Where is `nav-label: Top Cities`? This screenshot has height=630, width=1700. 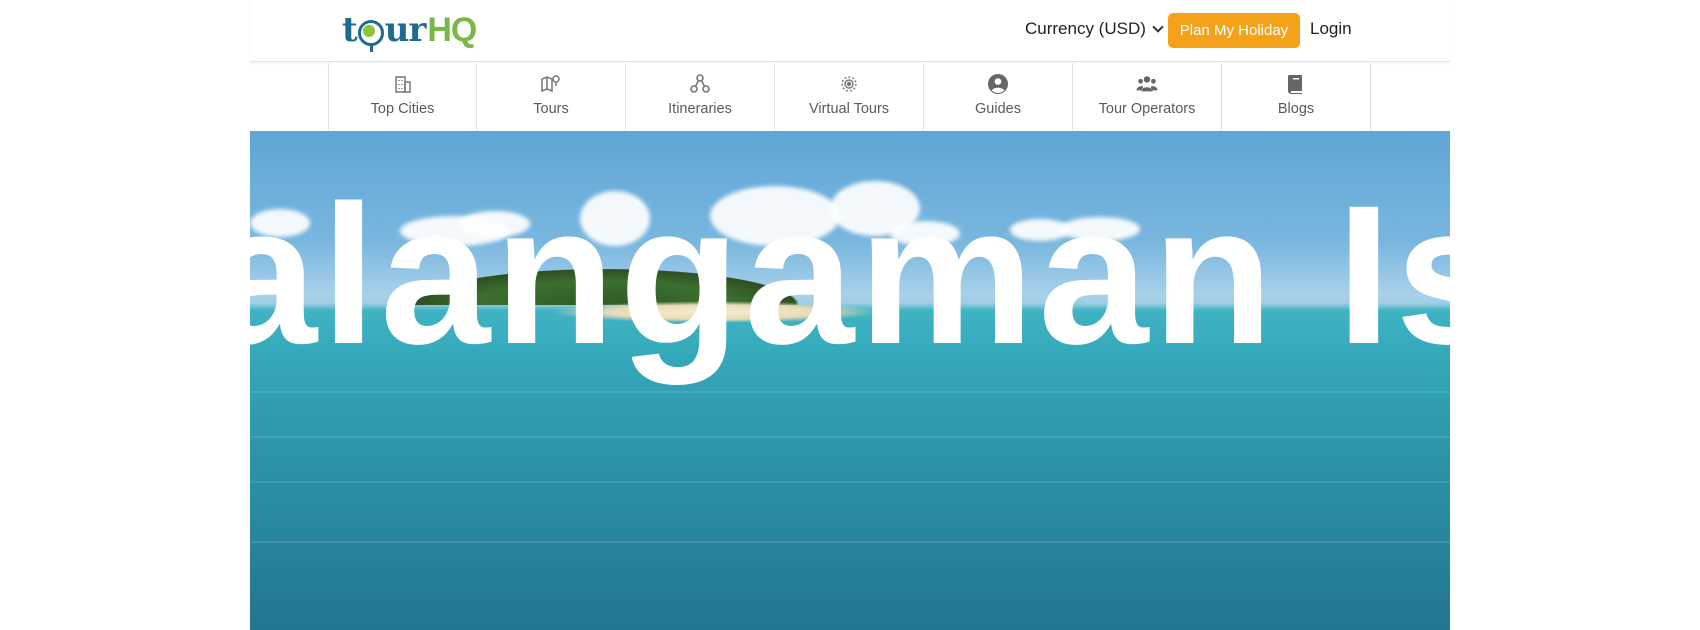 nav-label: Top Cities is located at coordinates (402, 109).